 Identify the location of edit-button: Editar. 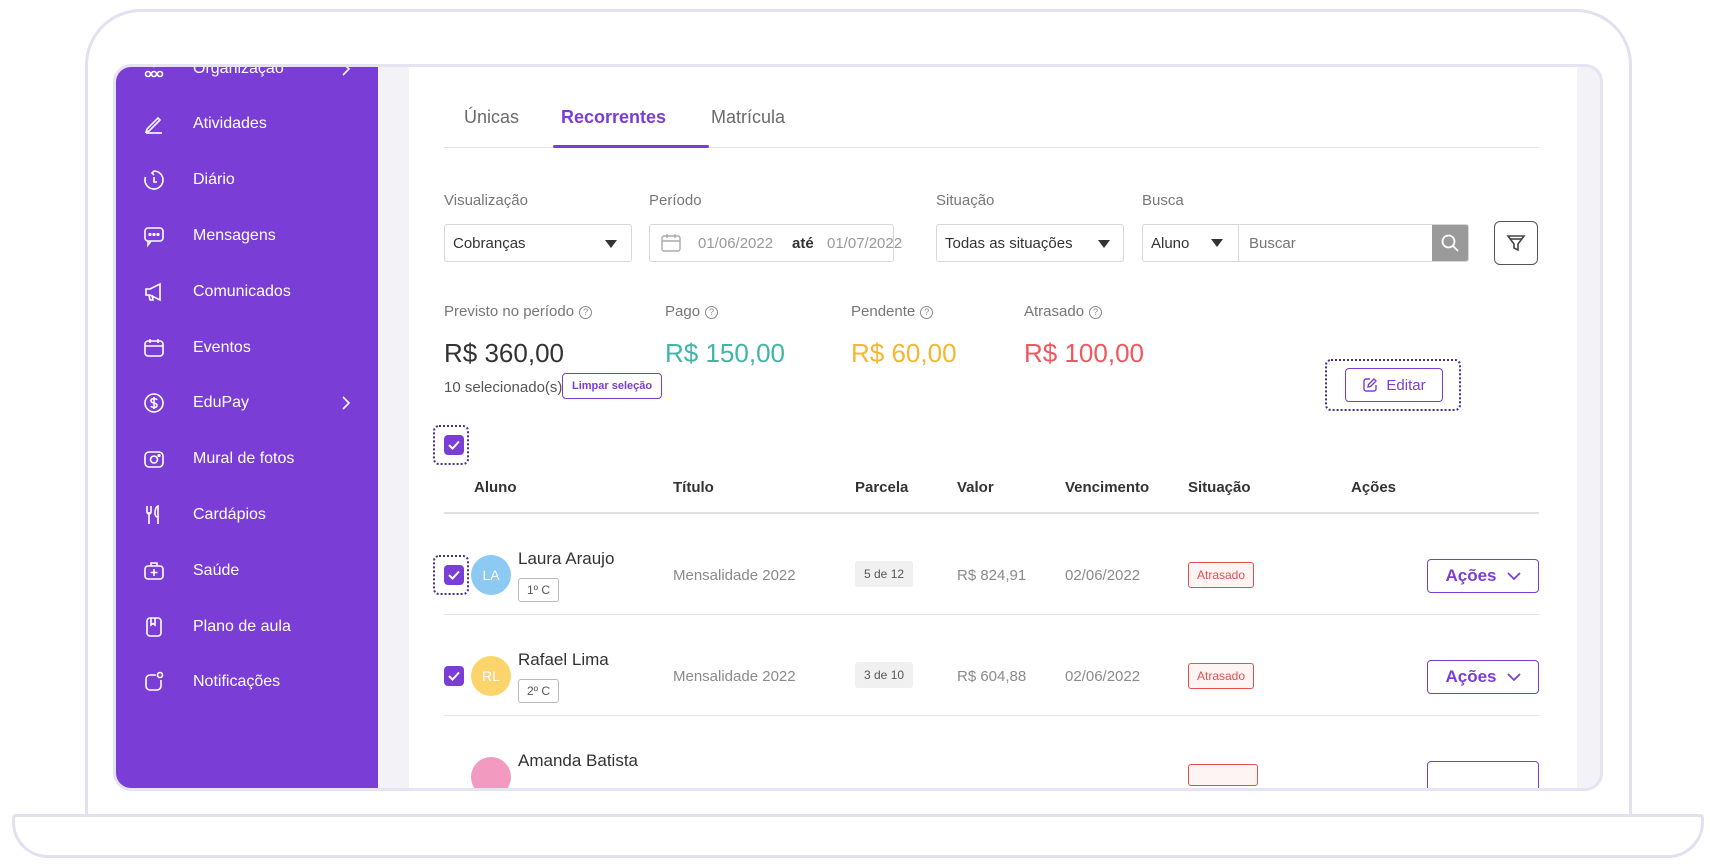
(1394, 385).